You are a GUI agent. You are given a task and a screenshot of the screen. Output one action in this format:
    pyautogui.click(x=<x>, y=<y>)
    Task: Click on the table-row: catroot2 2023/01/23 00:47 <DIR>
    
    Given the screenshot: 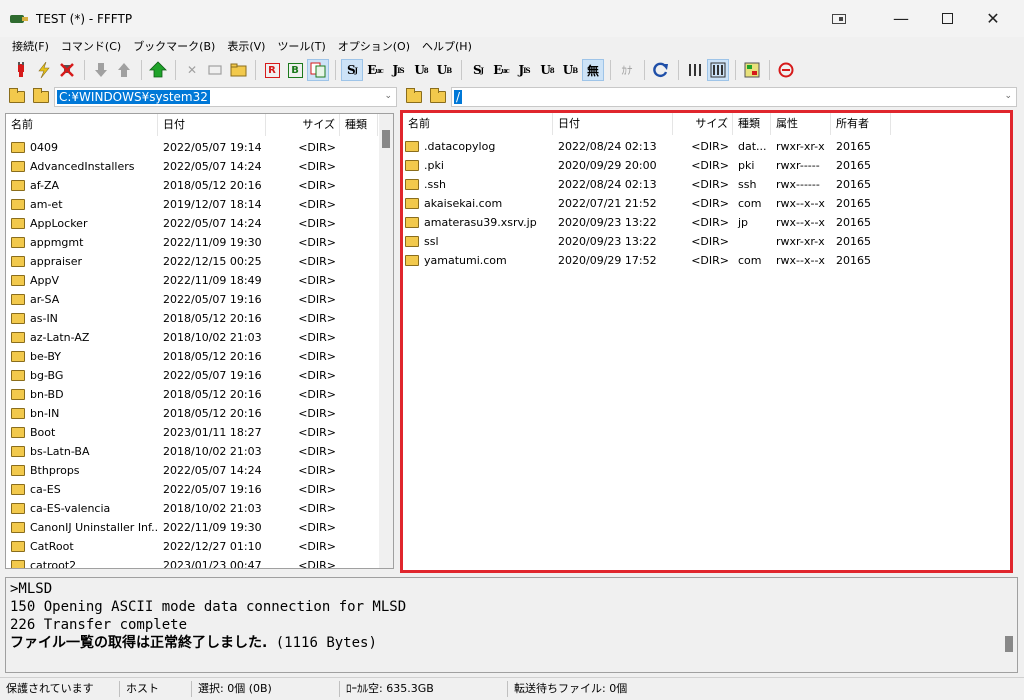 What is the action you would take?
    pyautogui.click(x=199, y=562)
    